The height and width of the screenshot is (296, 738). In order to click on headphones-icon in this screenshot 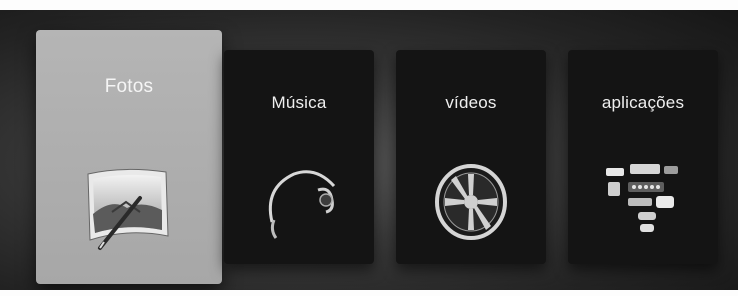, I will do `click(301, 203)`.